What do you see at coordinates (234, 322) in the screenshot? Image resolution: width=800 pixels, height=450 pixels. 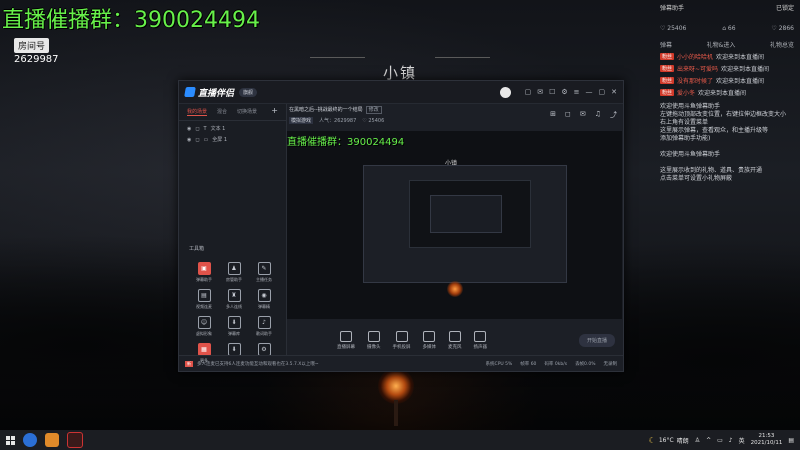 I see `download-icon: ⬇` at bounding box center [234, 322].